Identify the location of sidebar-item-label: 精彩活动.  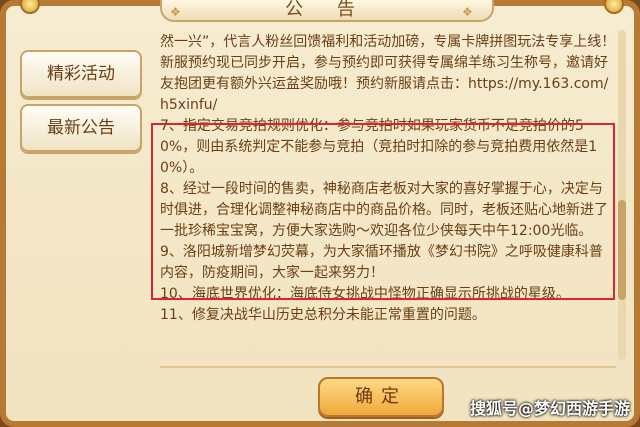
(81, 74).